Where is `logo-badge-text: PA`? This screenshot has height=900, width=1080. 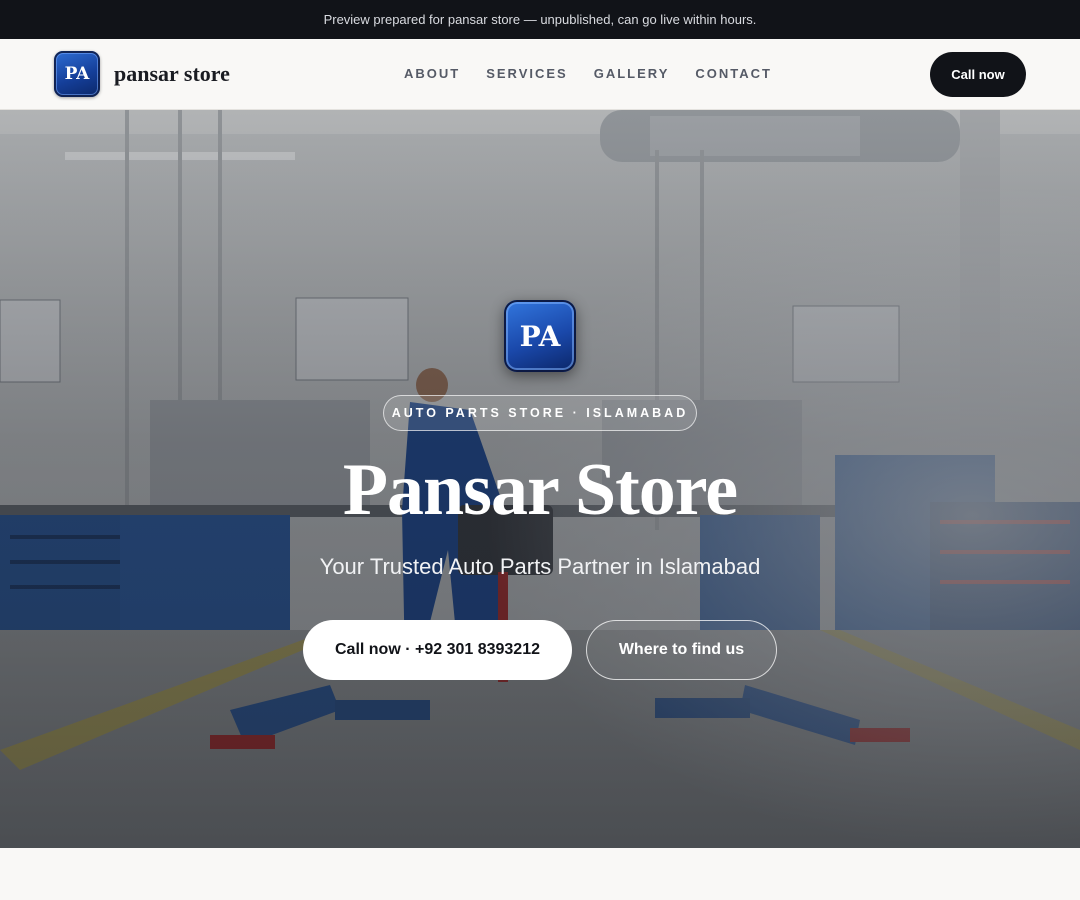 logo-badge-text: PA is located at coordinates (77, 74).